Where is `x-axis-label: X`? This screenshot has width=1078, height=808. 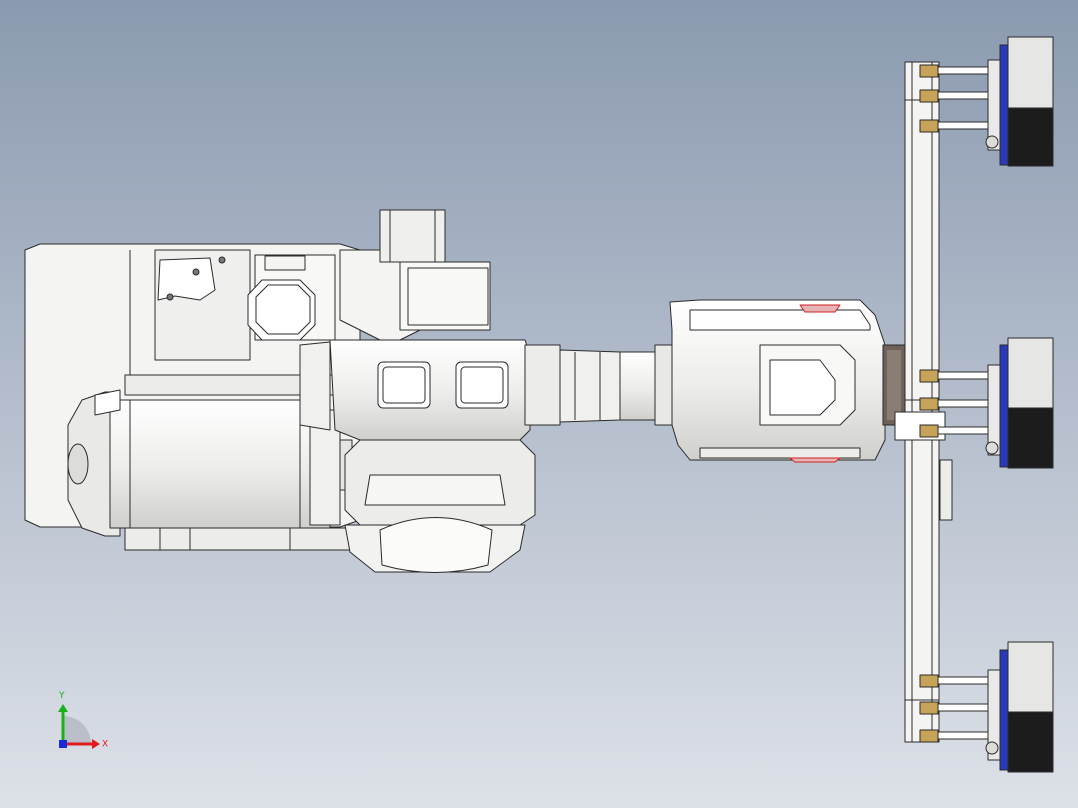 x-axis-label: X is located at coordinates (105, 745).